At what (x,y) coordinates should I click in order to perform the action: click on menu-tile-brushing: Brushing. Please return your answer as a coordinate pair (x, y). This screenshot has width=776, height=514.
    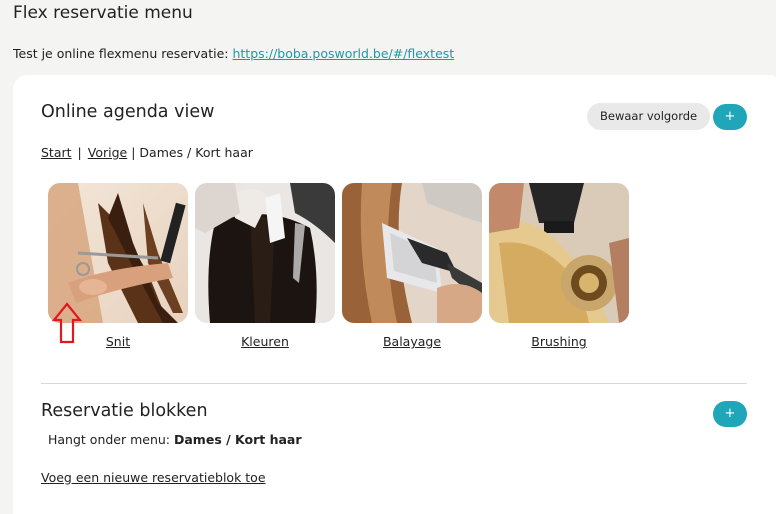
    Looking at the image, I should click on (559, 266).